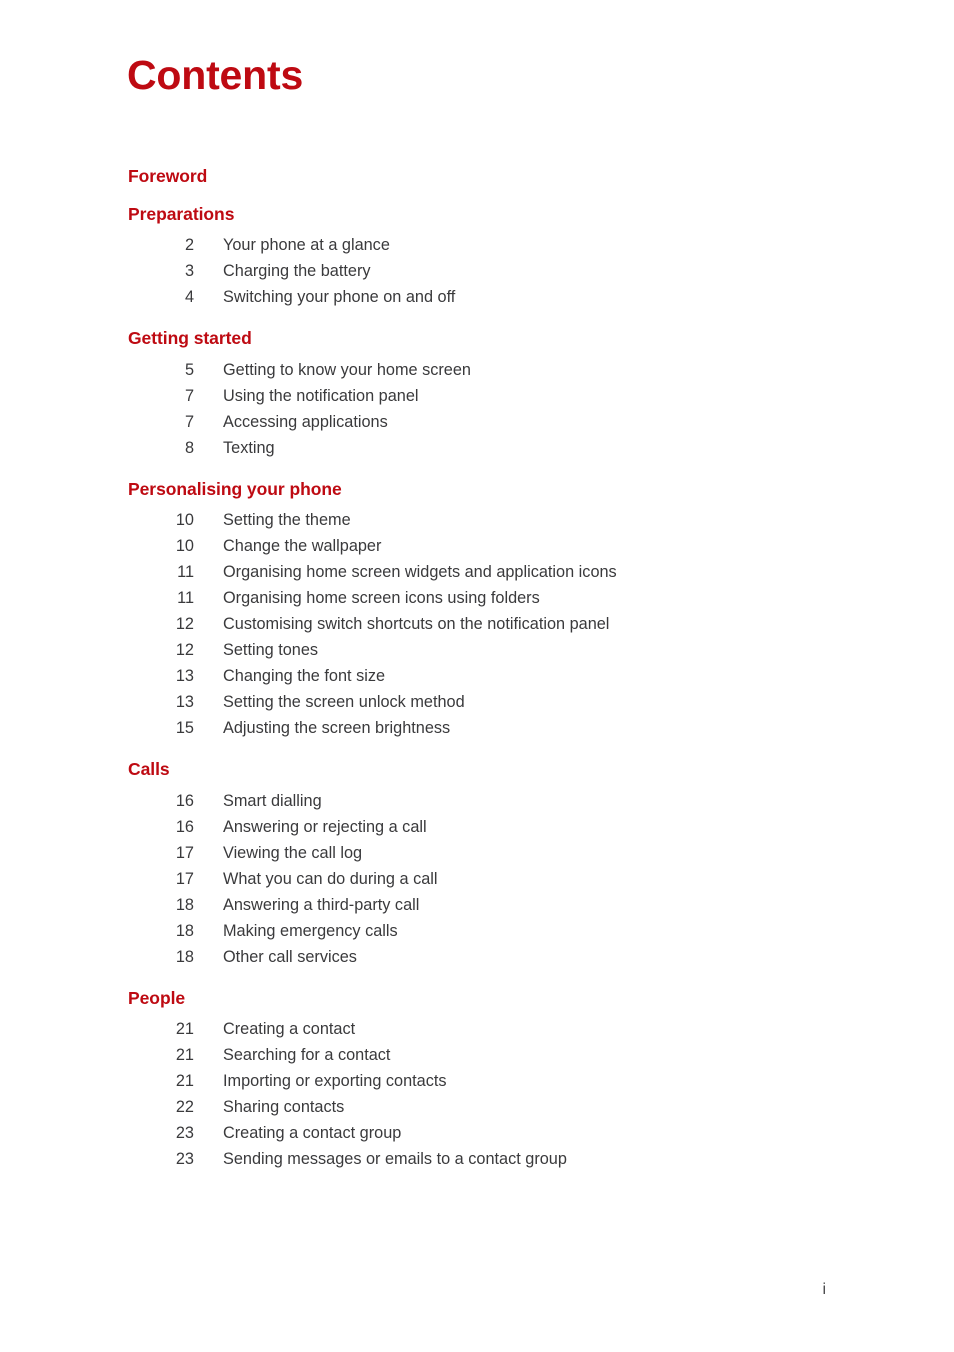 This screenshot has height=1352, width=954. Describe the element at coordinates (304, 676) in the screenshot. I see `toc-entry-title: Changing the font size` at that location.